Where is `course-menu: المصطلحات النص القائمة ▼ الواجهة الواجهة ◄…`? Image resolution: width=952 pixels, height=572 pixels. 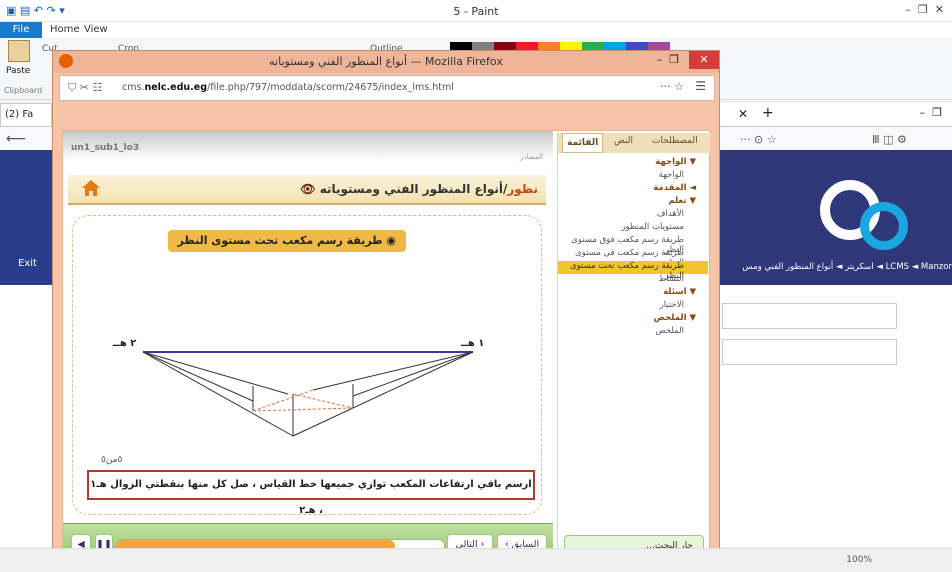 course-menu: المصطلحات النص القائمة ▼ الواجهة الواجهة ◄… is located at coordinates (633, 349).